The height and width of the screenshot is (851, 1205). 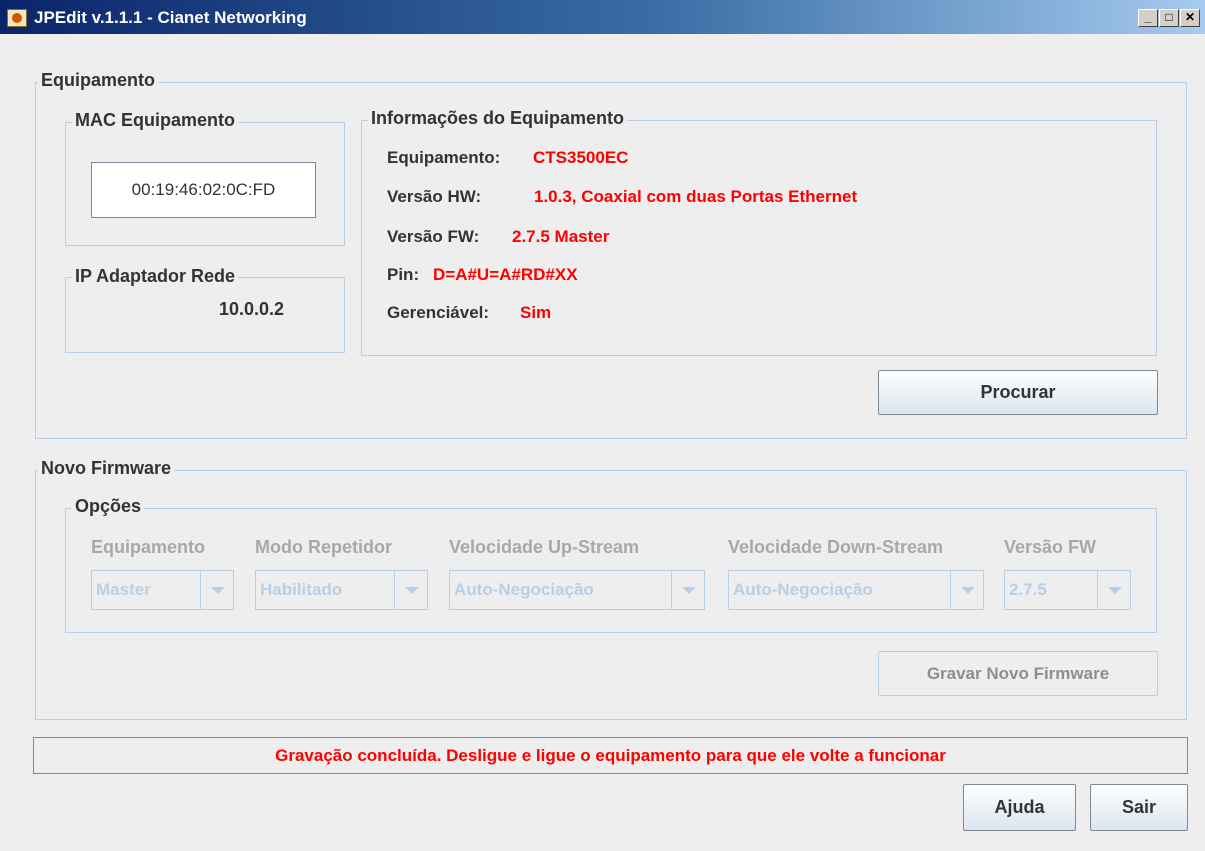 I want to click on novo-firmware-legend: Novo Firmware, so click(x=106, y=468).